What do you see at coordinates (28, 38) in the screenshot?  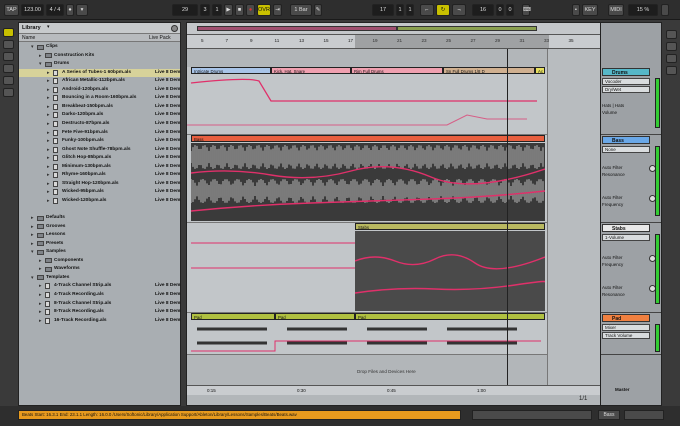 I see `column-name-label: Name` at bounding box center [28, 38].